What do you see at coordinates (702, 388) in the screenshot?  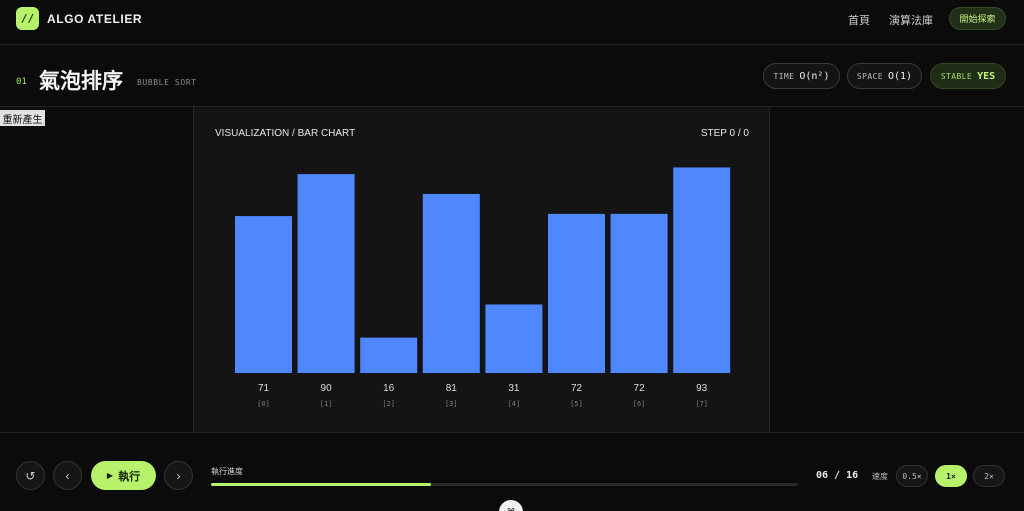 I see `bar-value-label: 93` at bounding box center [702, 388].